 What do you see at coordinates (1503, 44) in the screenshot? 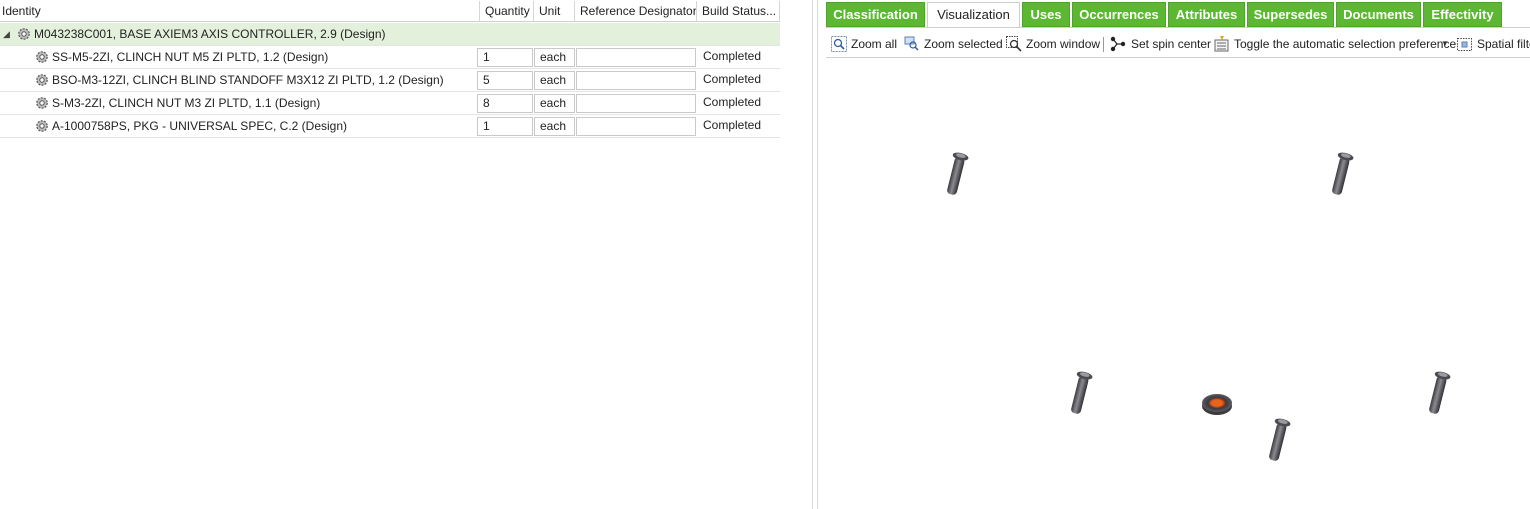
I see `spatial-filter-label: Spatial filte` at bounding box center [1503, 44].